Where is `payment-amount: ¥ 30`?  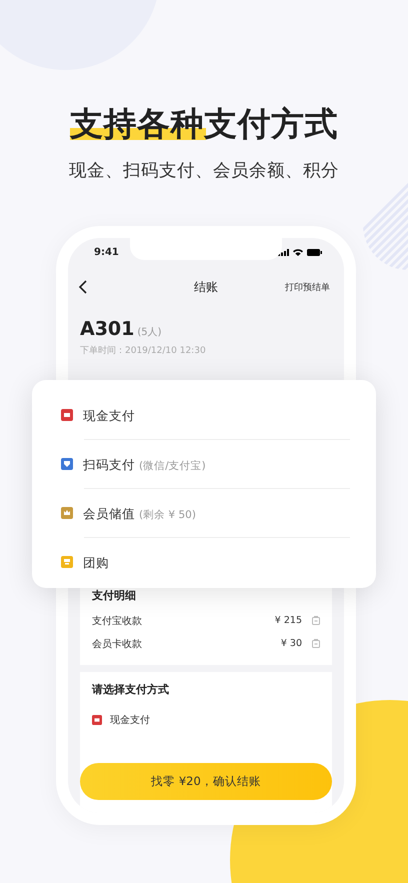
payment-amount: ¥ 30 is located at coordinates (291, 643).